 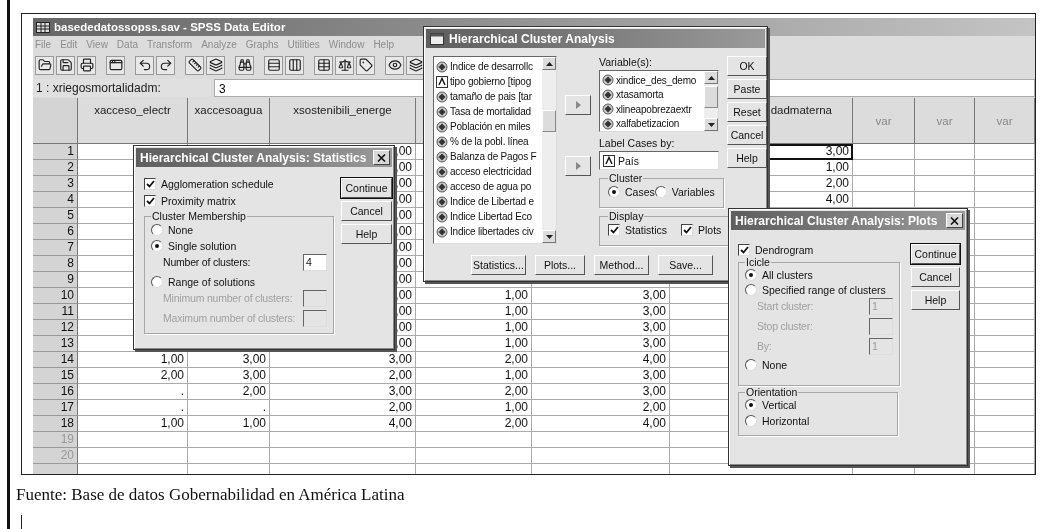 What do you see at coordinates (640, 192) in the screenshot?
I see `radio-label: Cases` at bounding box center [640, 192].